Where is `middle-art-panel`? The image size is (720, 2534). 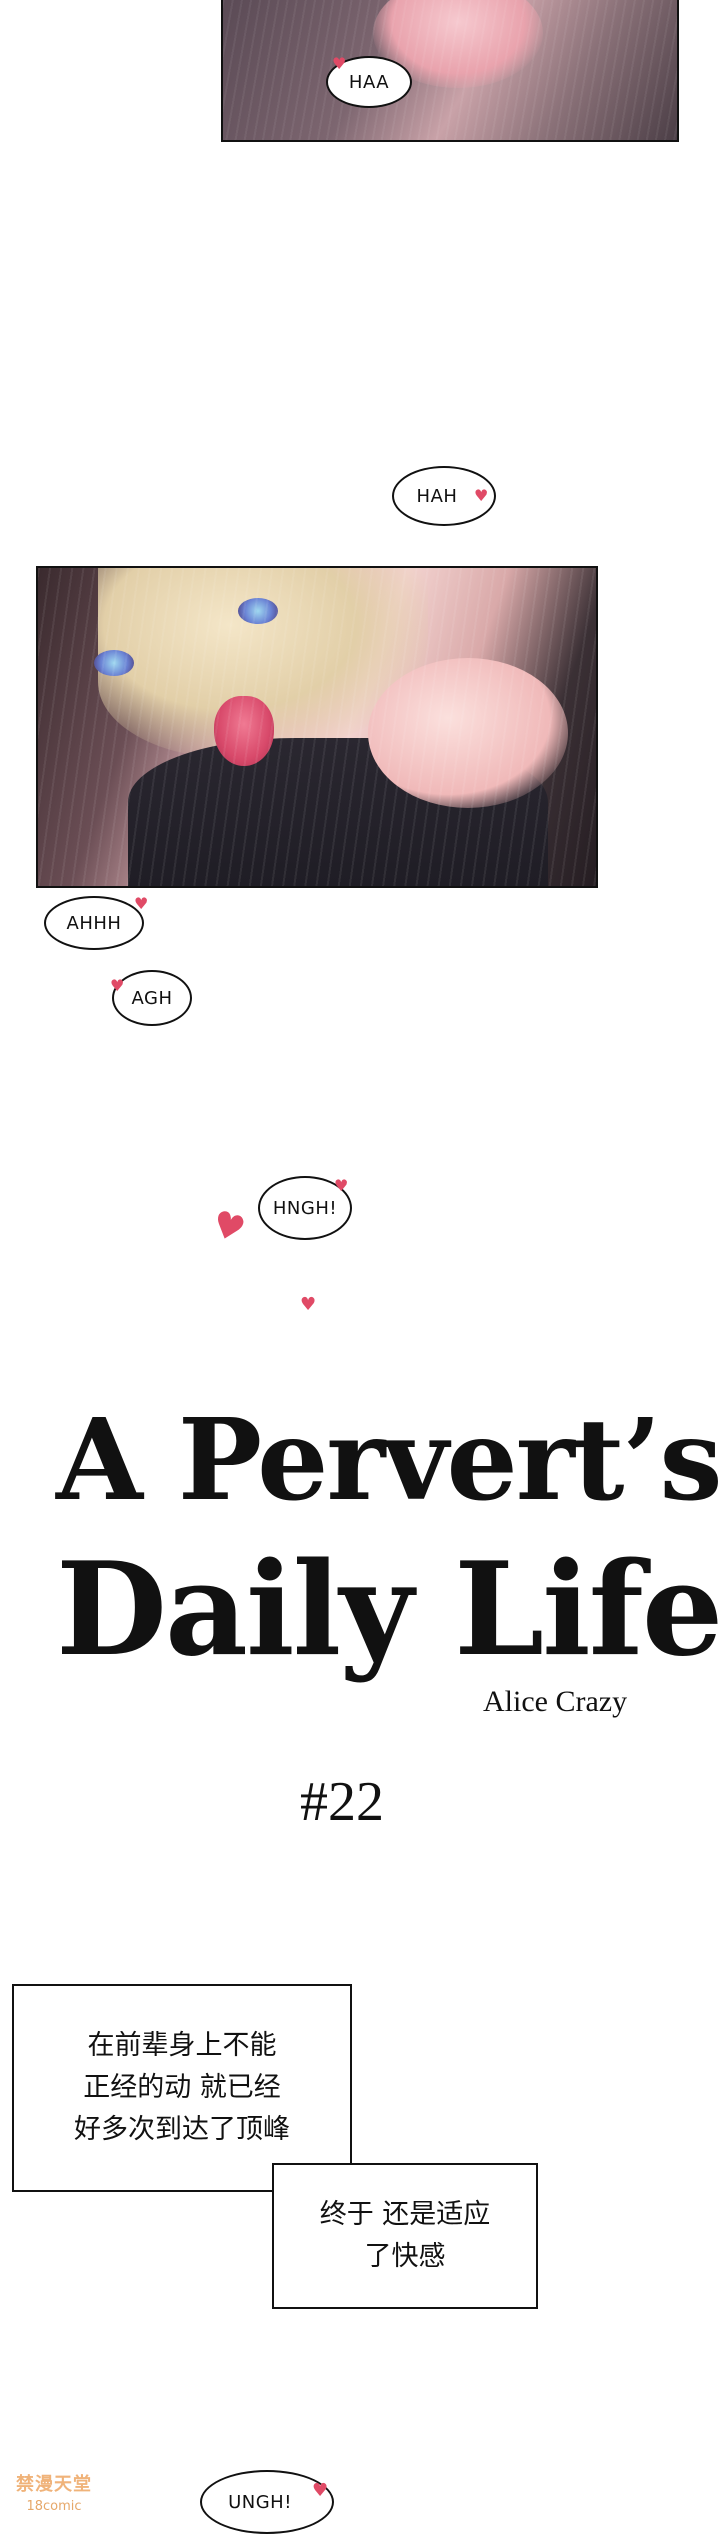 middle-art-panel is located at coordinates (317, 727).